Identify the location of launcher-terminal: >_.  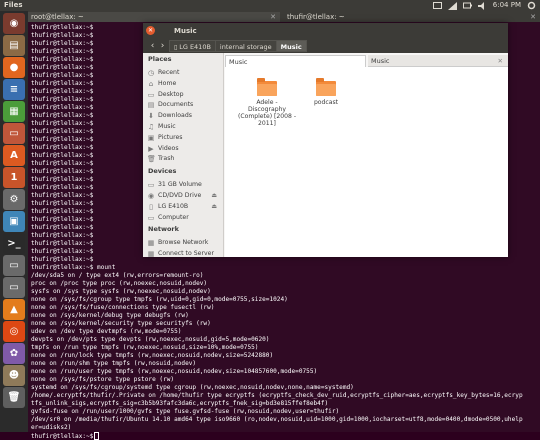
(14, 243).